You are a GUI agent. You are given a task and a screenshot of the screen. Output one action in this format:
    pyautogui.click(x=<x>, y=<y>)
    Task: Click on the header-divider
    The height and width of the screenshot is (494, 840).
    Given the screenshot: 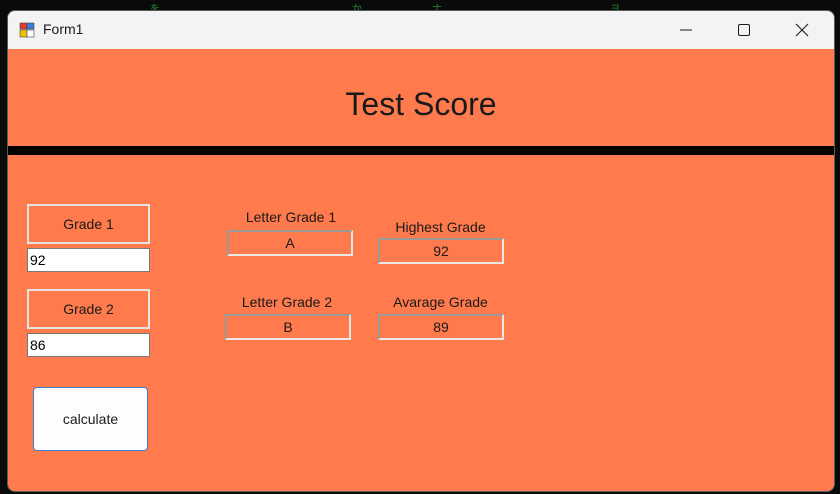 What is the action you would take?
    pyautogui.click(x=421, y=150)
    